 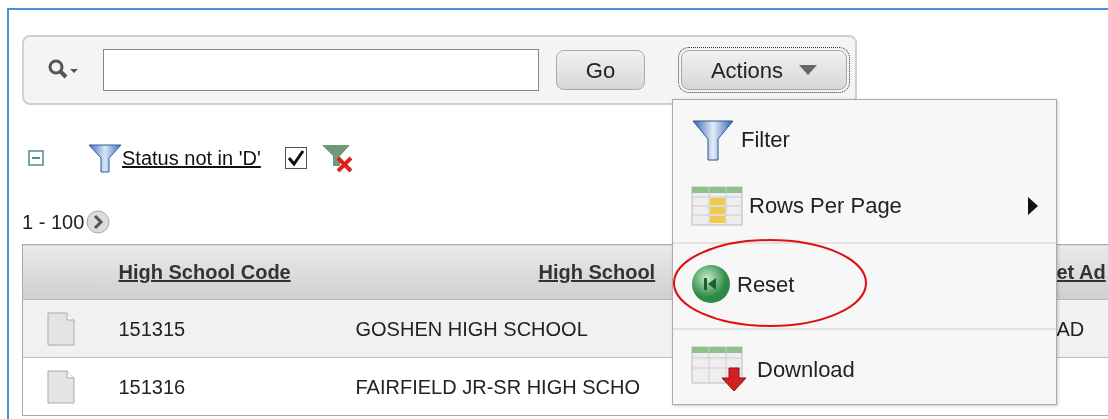 I want to click on collapse-icon, so click(x=36, y=158).